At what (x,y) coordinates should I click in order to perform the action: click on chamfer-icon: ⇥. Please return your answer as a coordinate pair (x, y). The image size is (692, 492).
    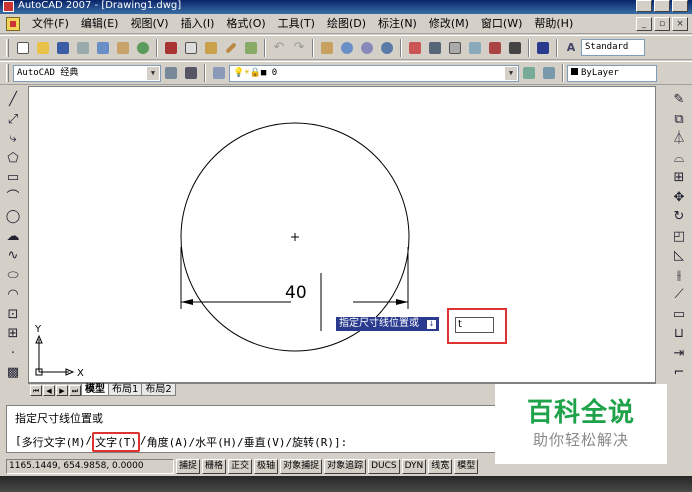
    Looking at the image, I should click on (679, 354).